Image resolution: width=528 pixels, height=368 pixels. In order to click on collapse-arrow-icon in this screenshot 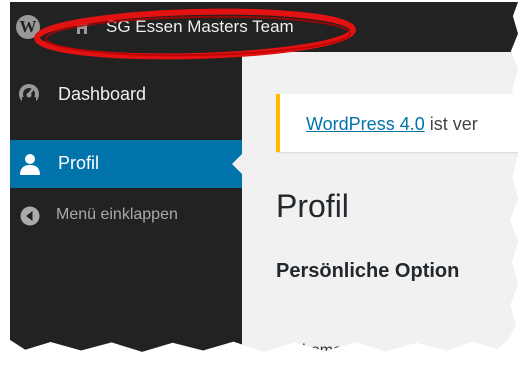, I will do `click(30, 216)`.